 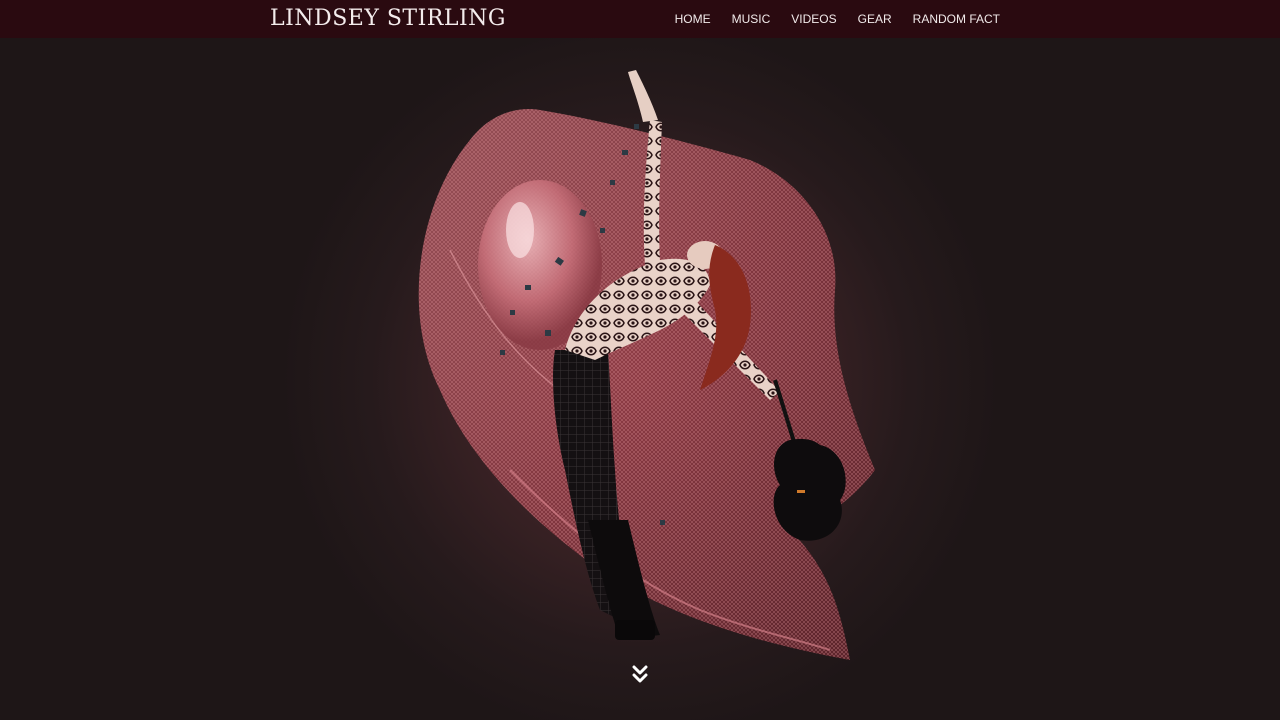 I want to click on nav-music: MUSIC, so click(x=751, y=19).